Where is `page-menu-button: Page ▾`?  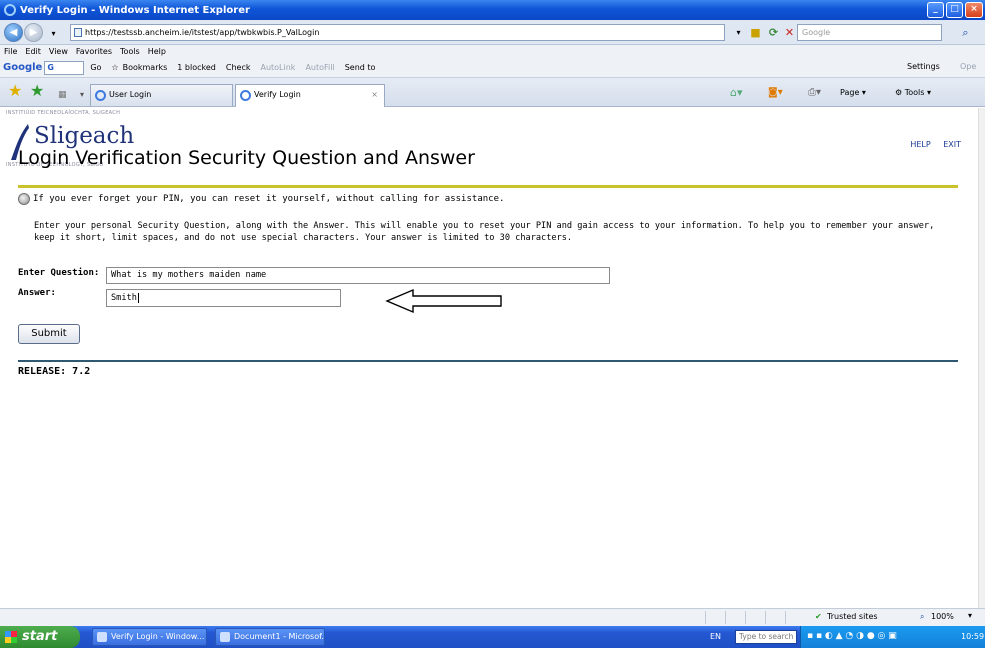
page-menu-button: Page ▾ is located at coordinates (853, 93).